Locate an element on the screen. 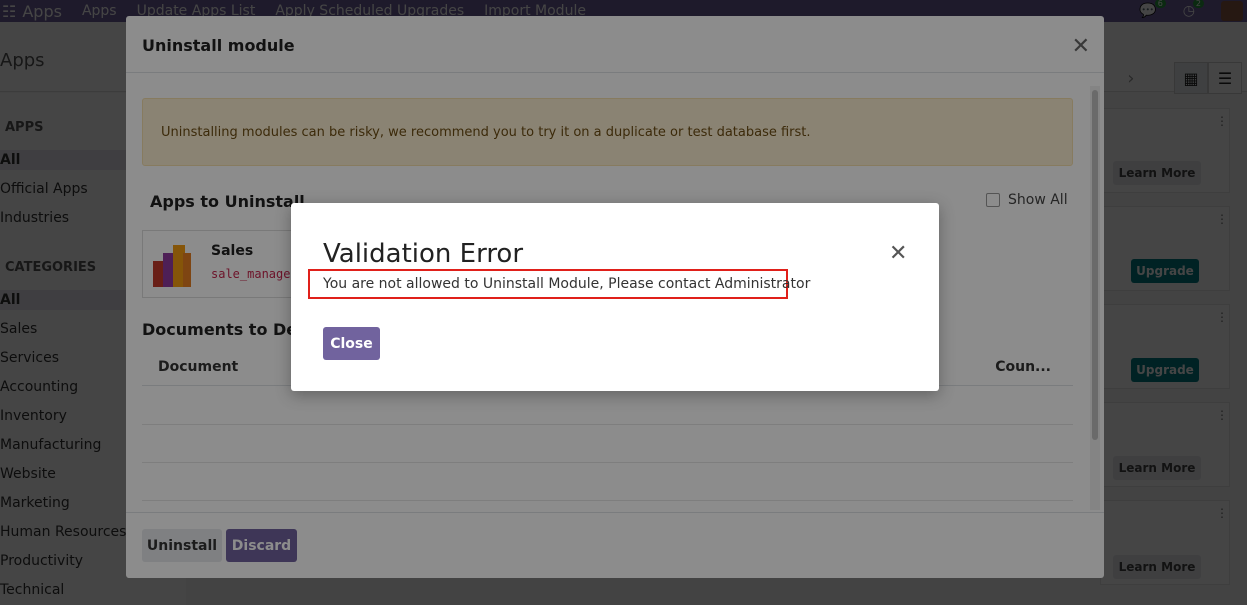 Image resolution: width=1247 pixels, height=605 pixels. close-button: Close is located at coordinates (351, 343).